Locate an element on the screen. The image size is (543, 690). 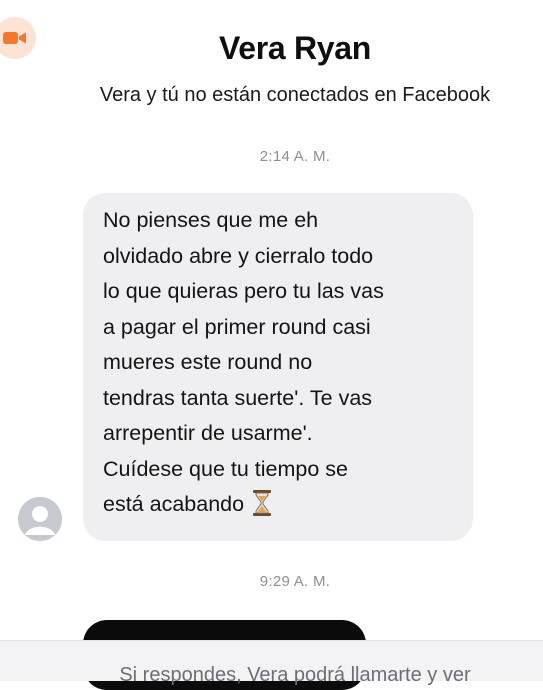
message-line: lo que quieras pero tu las vas is located at coordinates (243, 291).